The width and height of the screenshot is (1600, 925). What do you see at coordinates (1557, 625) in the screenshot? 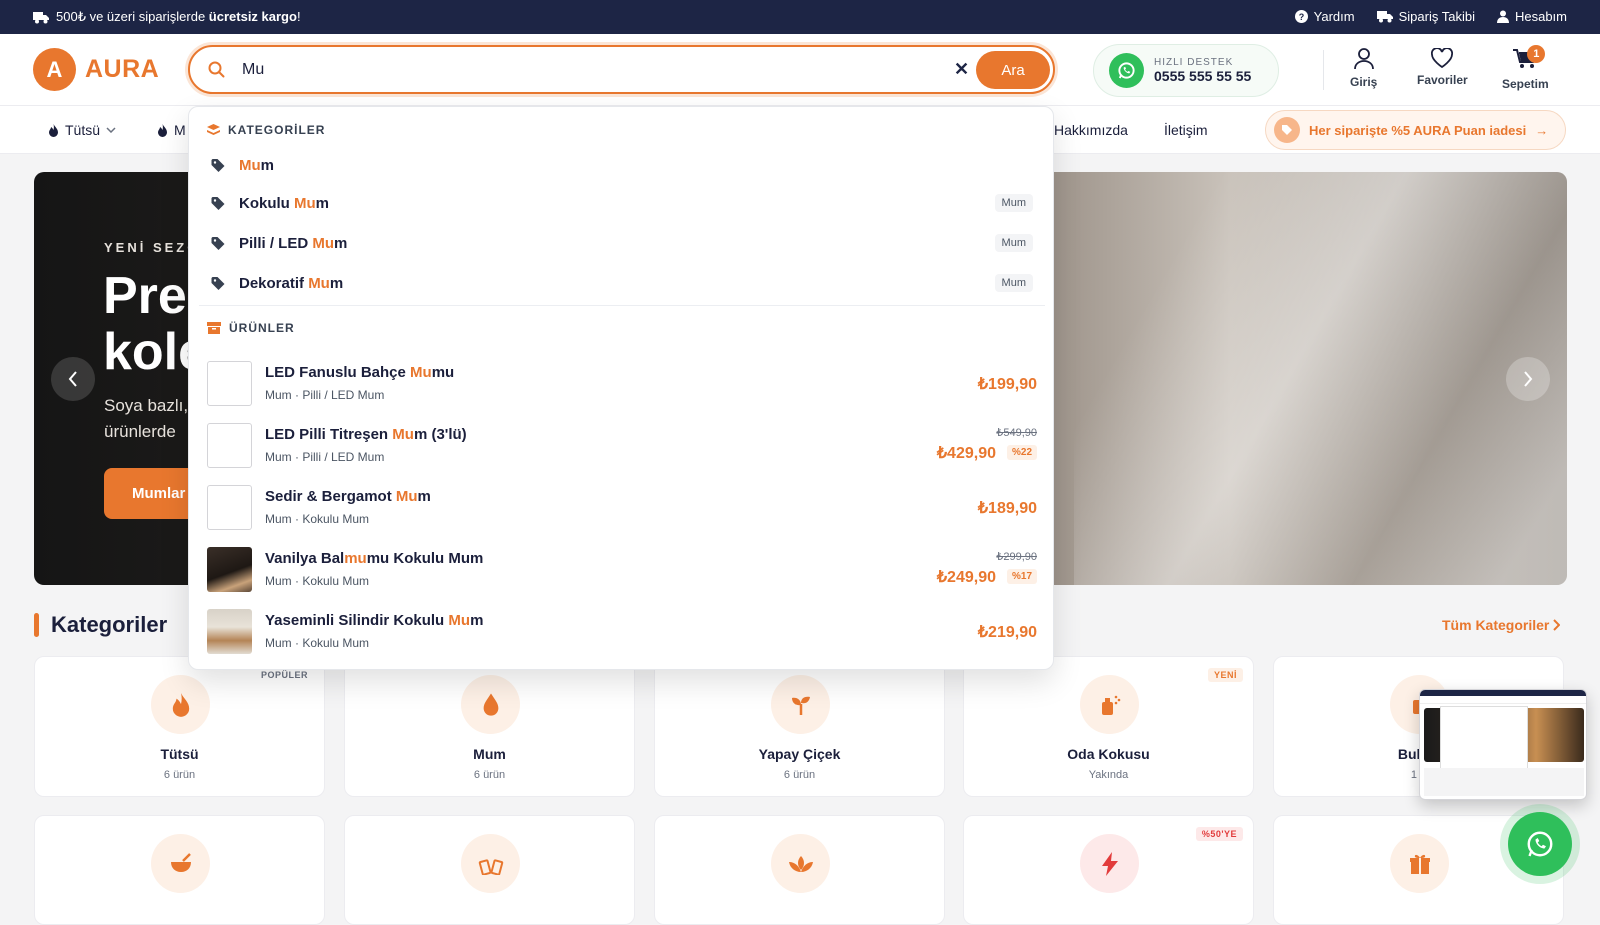
I see `chevron-right-icon` at bounding box center [1557, 625].